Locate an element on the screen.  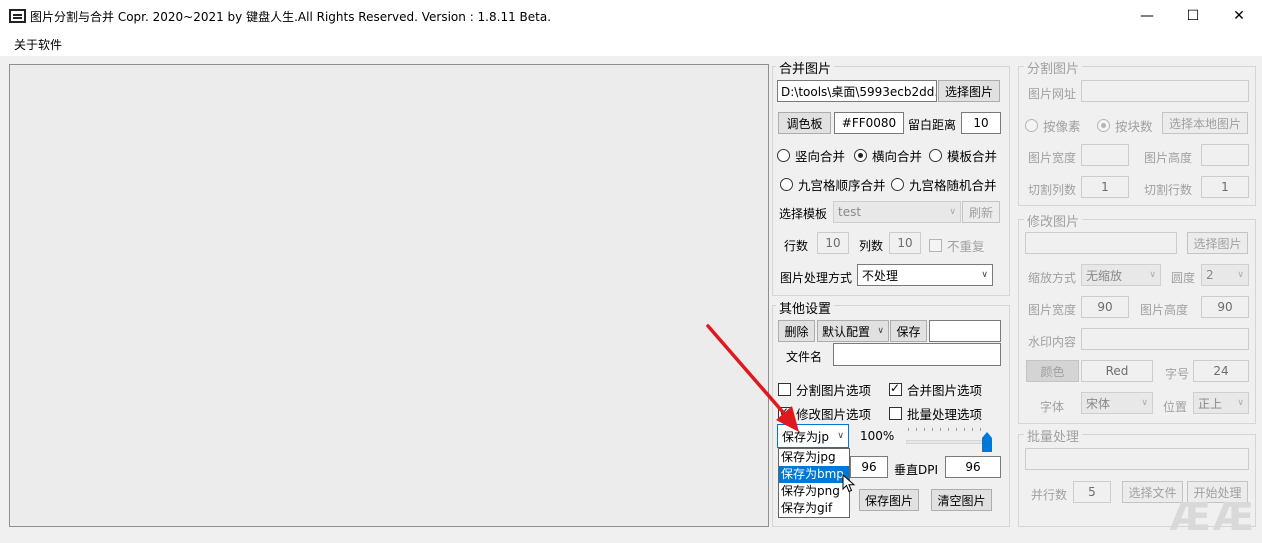
template-value: test is located at coordinates (850, 212).